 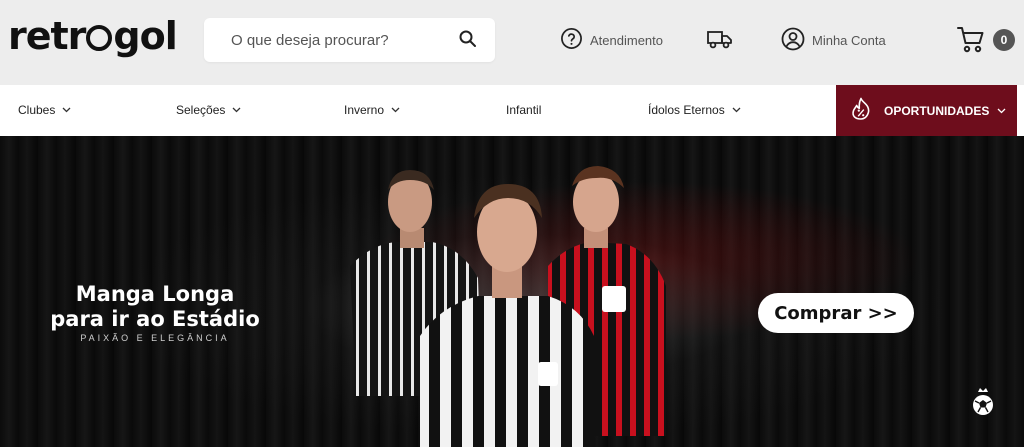 I want to click on hero-title-line-2: para ir ao Estádio, so click(x=155, y=319).